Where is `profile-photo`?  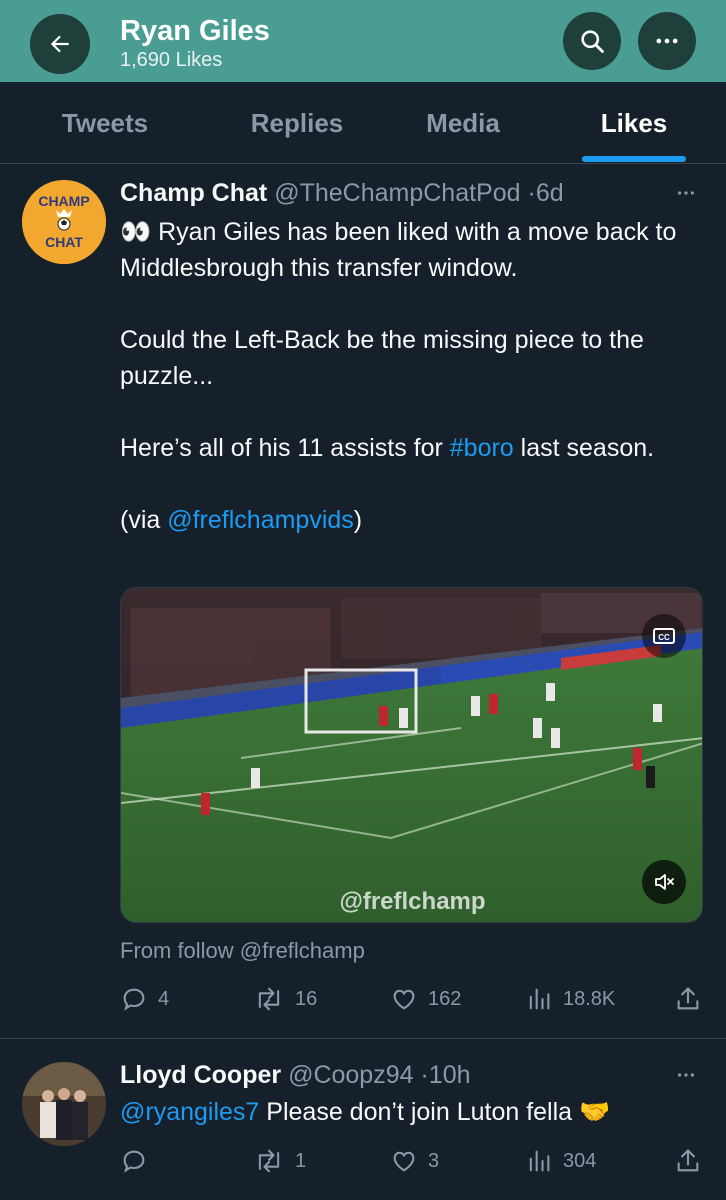
profile-photo is located at coordinates (64, 1104).